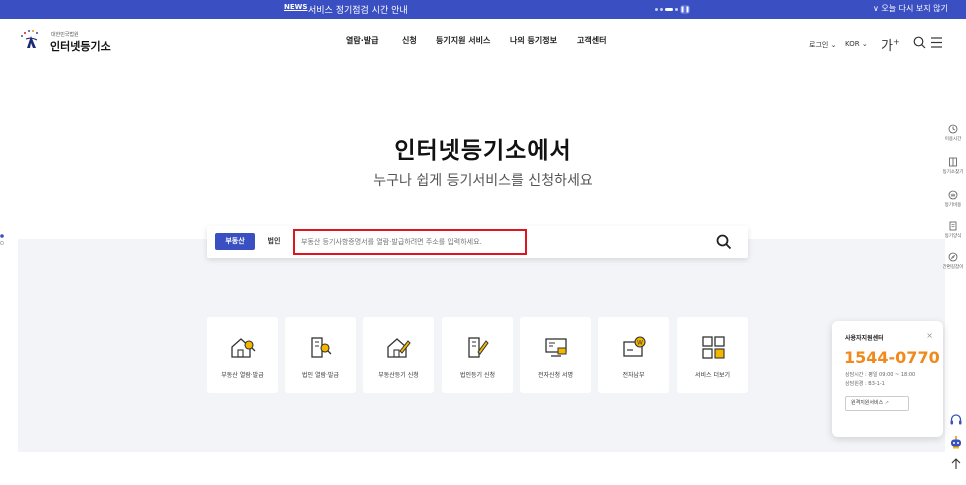 Image resolution: width=966 pixels, height=485 pixels. I want to click on pause-icon: ❚❚, so click(685, 9).